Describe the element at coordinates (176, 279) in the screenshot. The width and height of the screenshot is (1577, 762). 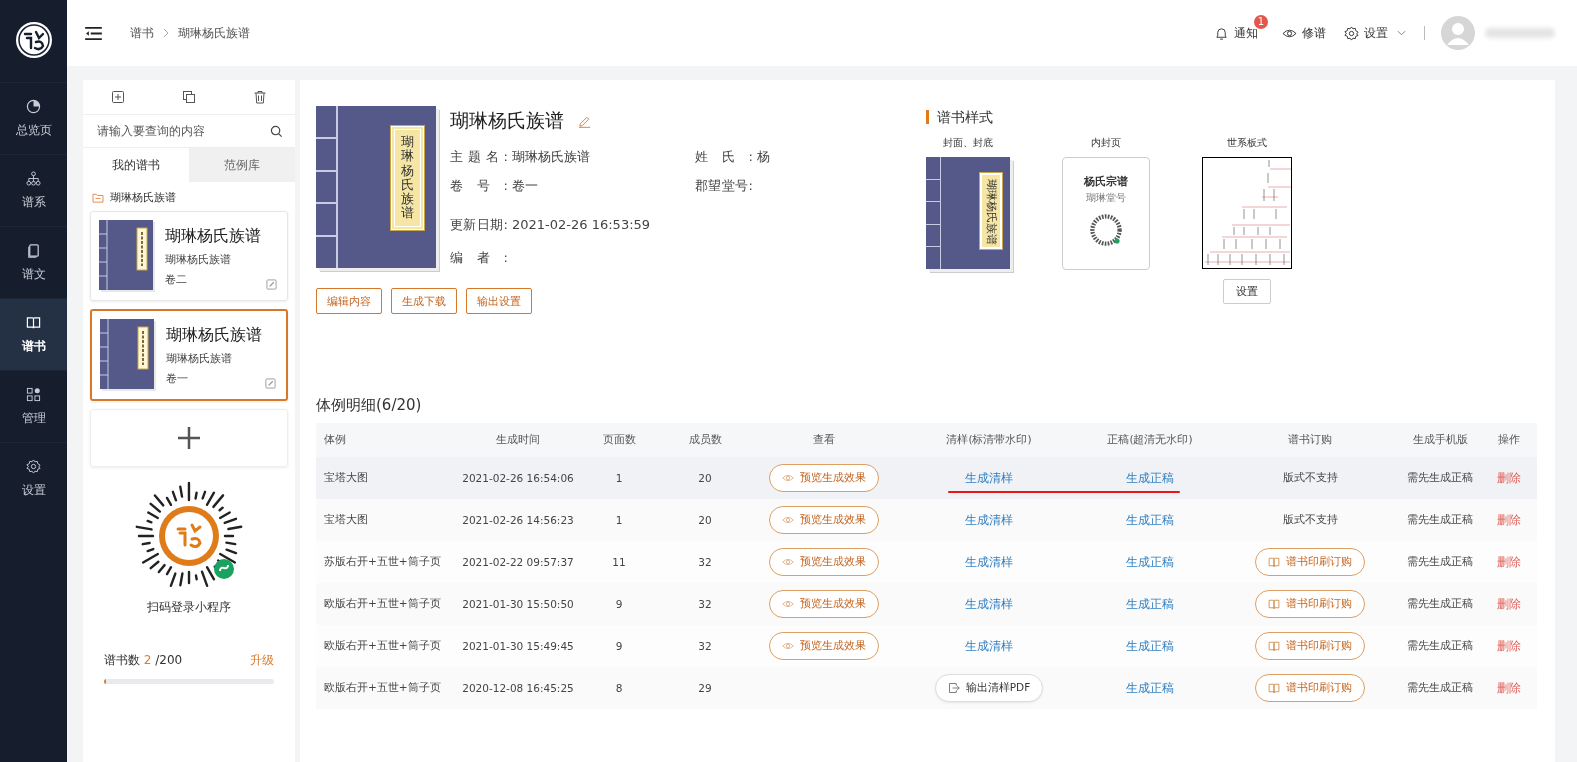
I see `book-volume: 卷二` at that location.